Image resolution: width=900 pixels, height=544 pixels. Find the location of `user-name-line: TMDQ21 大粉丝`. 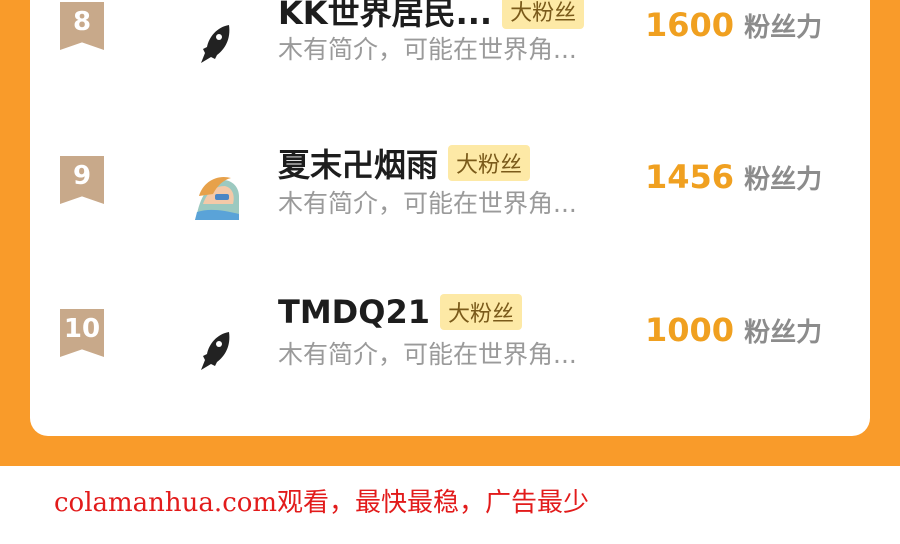

user-name-line: TMDQ21 大粉丝 is located at coordinates (400, 312).